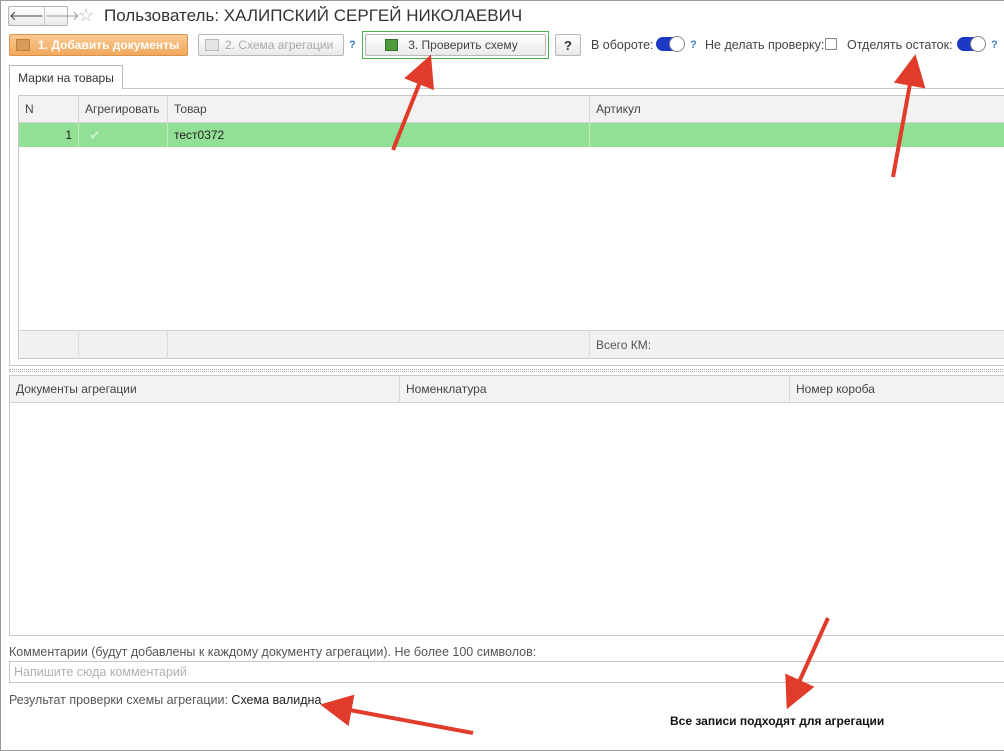 This screenshot has height=751, width=1004. I want to click on favorite-star-icon: ☆, so click(86, 15).